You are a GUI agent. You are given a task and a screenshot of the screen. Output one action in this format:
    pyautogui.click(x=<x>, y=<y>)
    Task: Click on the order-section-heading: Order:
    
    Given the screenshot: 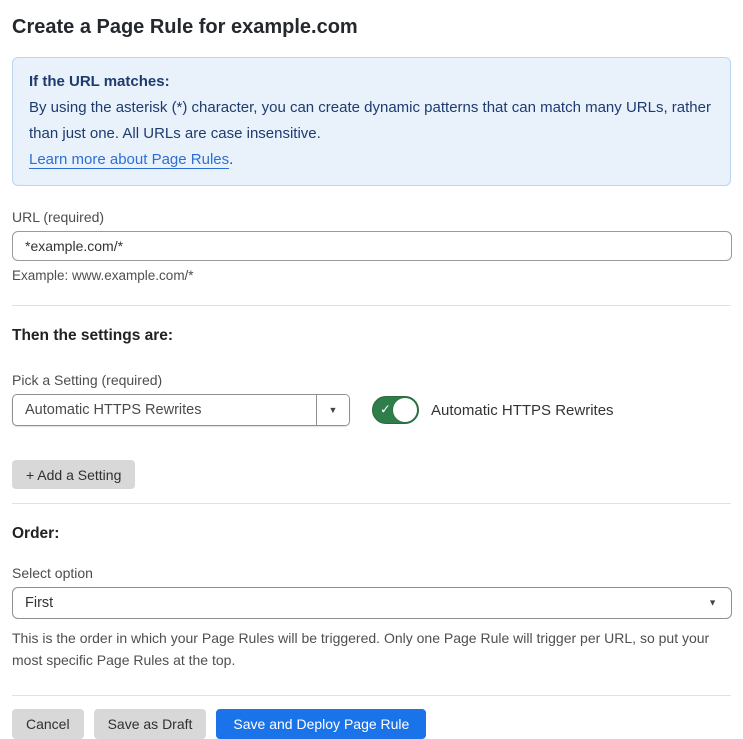 What is the action you would take?
    pyautogui.click(x=36, y=533)
    